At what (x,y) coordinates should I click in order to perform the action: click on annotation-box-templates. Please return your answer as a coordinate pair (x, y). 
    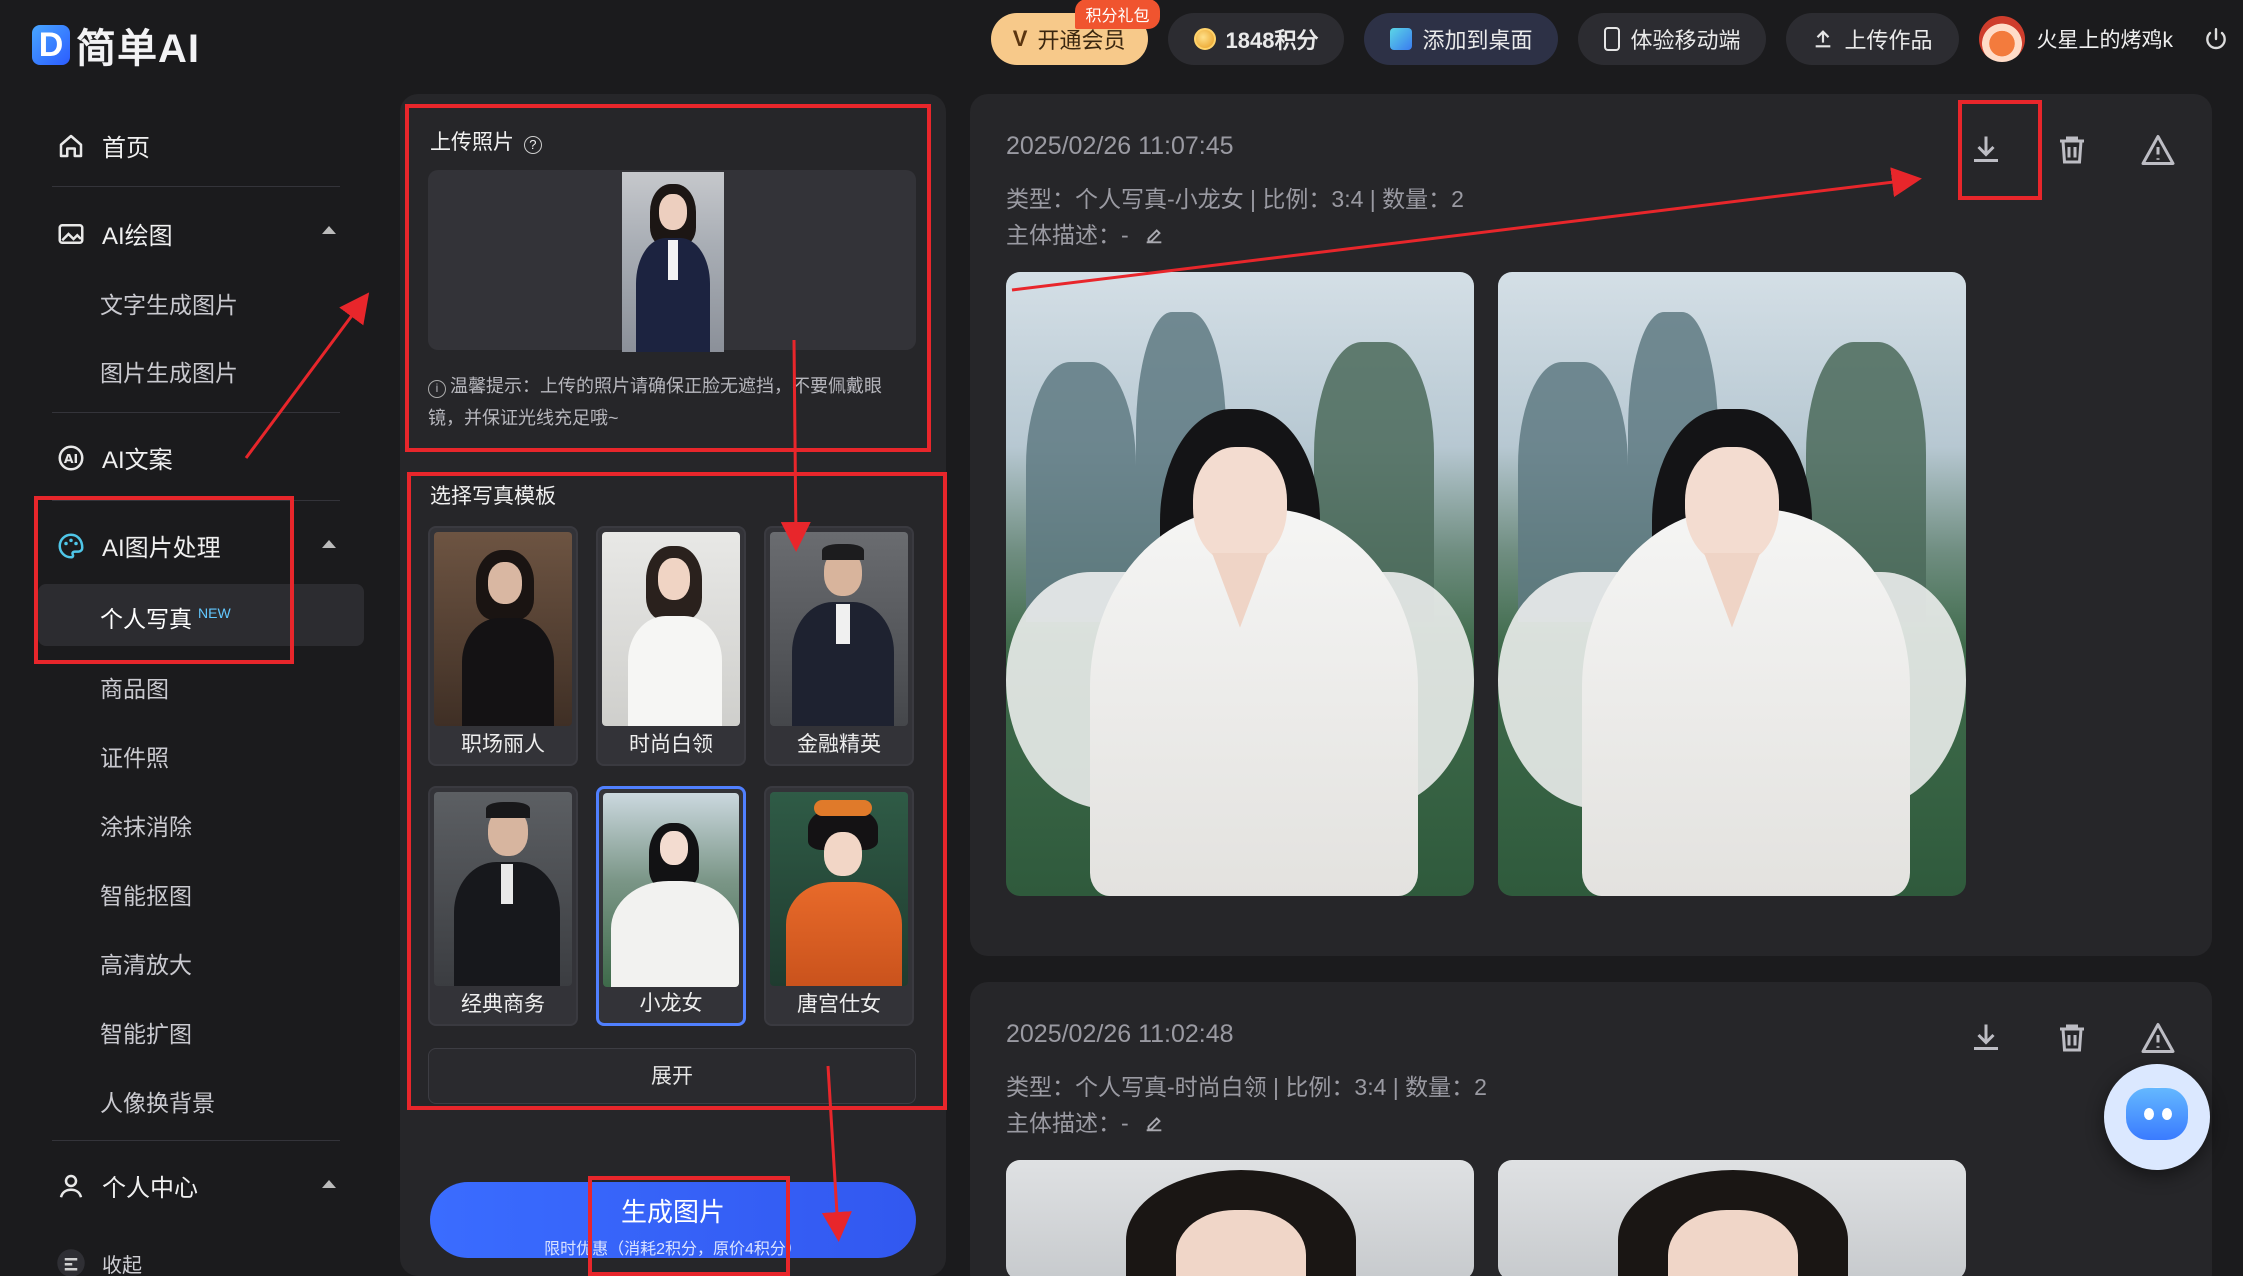
    Looking at the image, I should click on (677, 791).